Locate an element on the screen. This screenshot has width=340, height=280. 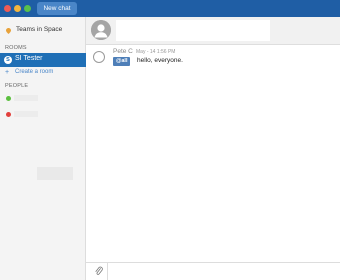
minimize-window-button is located at coordinates (17, 8).